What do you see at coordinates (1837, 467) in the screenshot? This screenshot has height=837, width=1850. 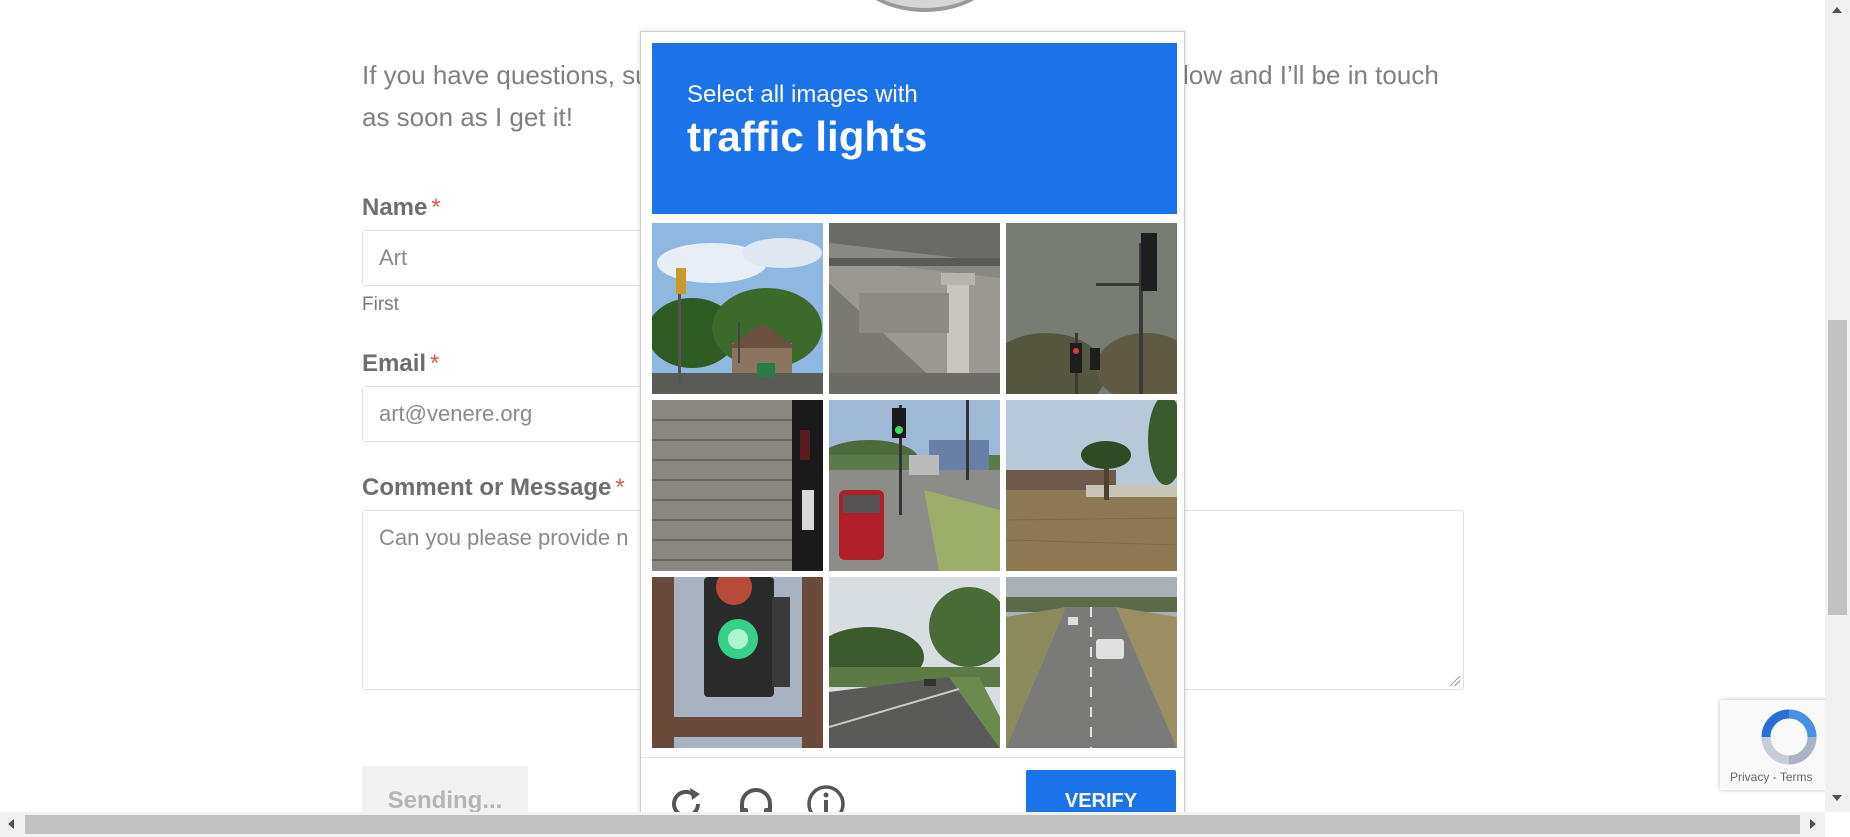 I see `vertical-scroll-thumb` at bounding box center [1837, 467].